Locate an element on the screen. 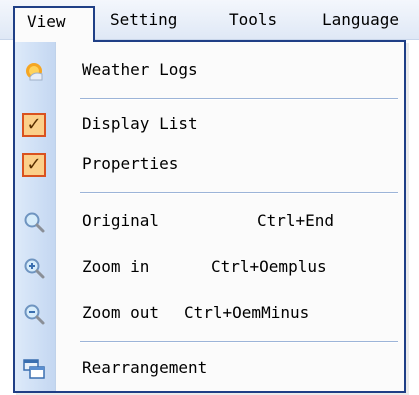  menu-item-zoom-out: Zoom out Ctrl+OemMinus is located at coordinates (209, 314).